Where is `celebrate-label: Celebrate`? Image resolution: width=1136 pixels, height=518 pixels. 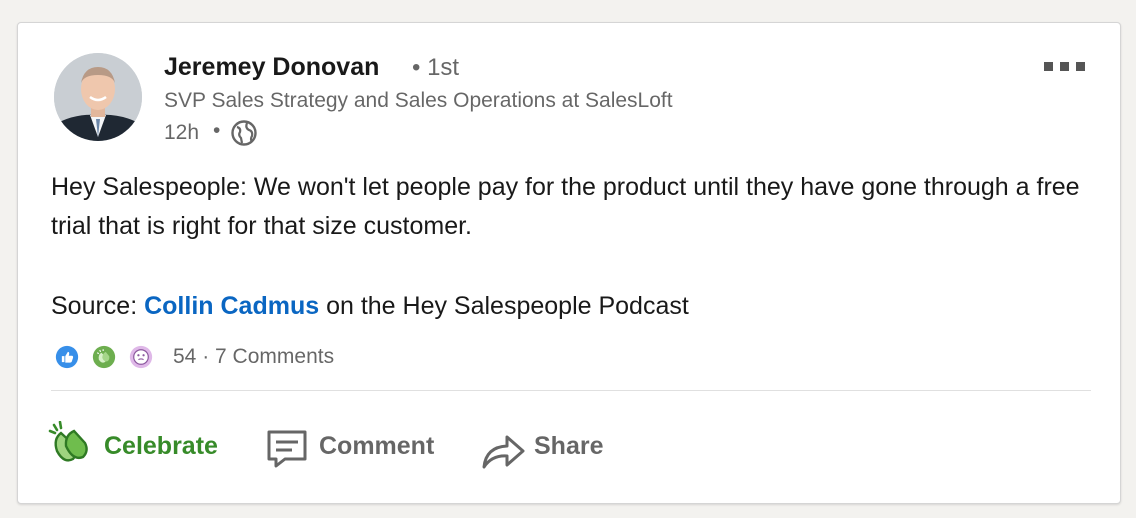 celebrate-label: Celebrate is located at coordinates (161, 446).